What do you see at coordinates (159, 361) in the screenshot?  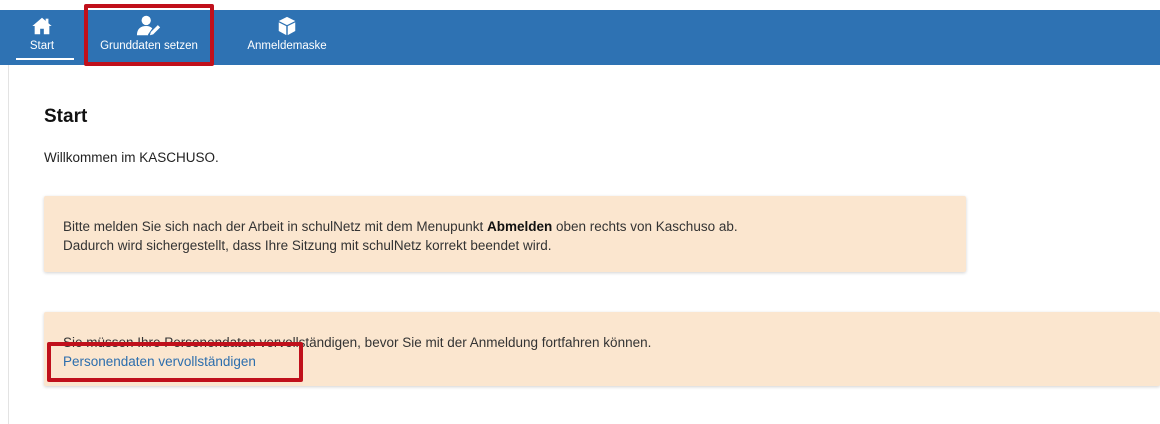 I see `complete-personal-data-link: Personendaten vervollständigen` at bounding box center [159, 361].